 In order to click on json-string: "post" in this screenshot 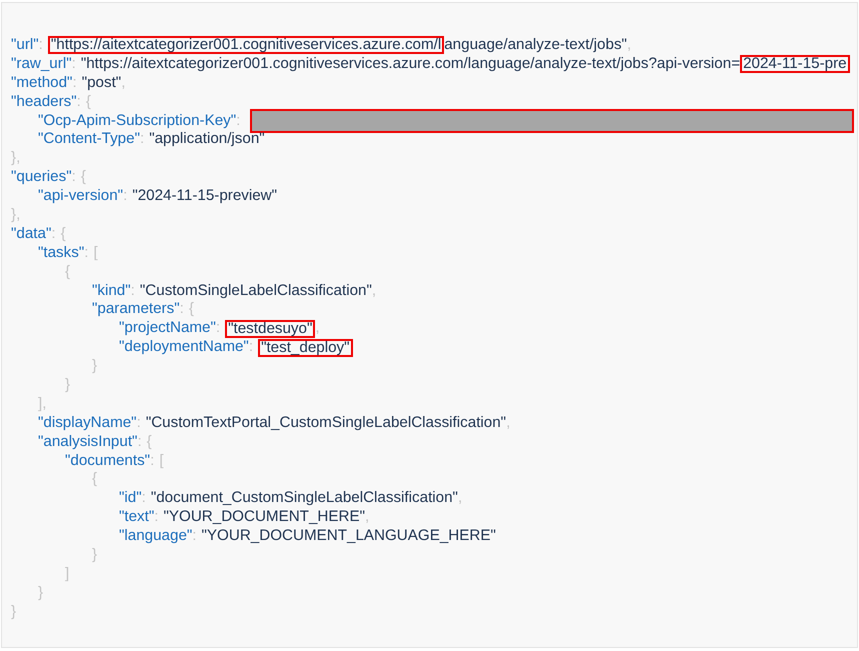, I will do `click(102, 83)`.